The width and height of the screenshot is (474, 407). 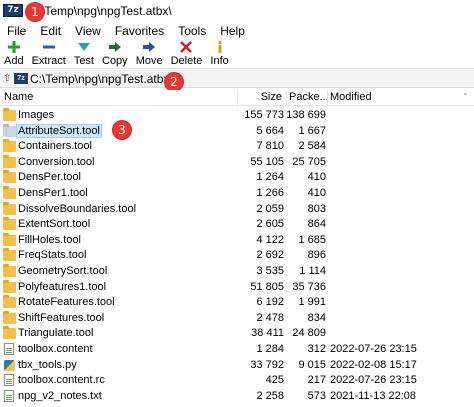 What do you see at coordinates (14, 61) in the screenshot?
I see `add-label: Add` at bounding box center [14, 61].